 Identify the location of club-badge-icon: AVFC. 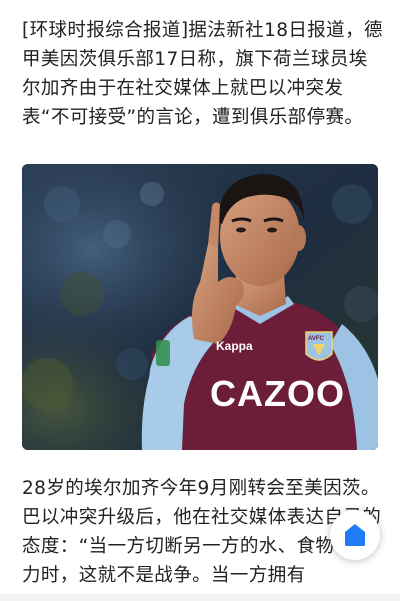
(319, 346).